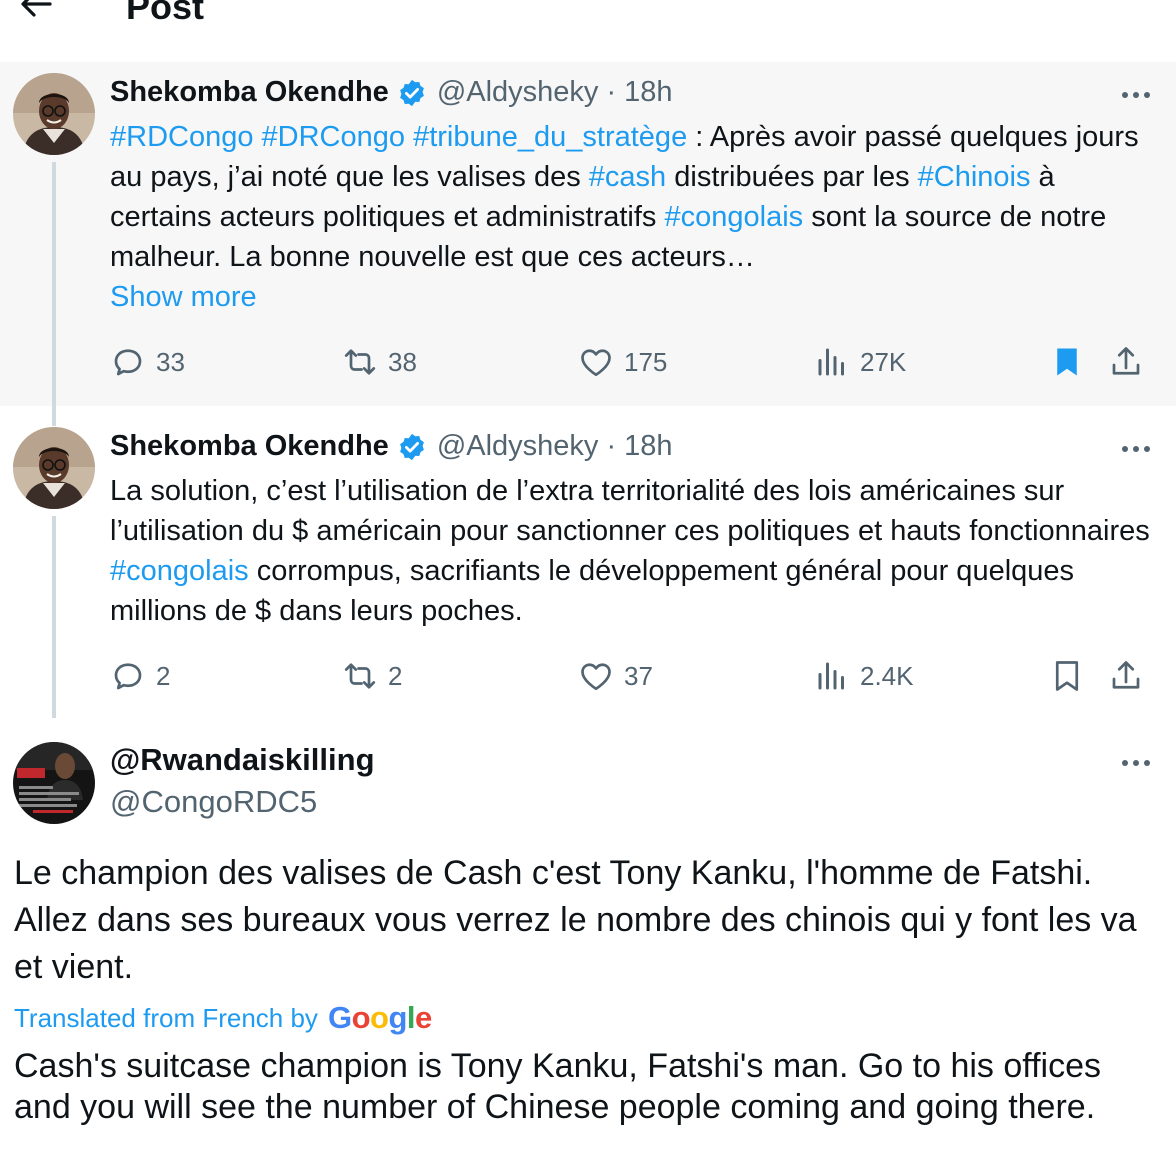  What do you see at coordinates (242, 802) in the screenshot?
I see `author-handle: @CongoRDC5` at bounding box center [242, 802].